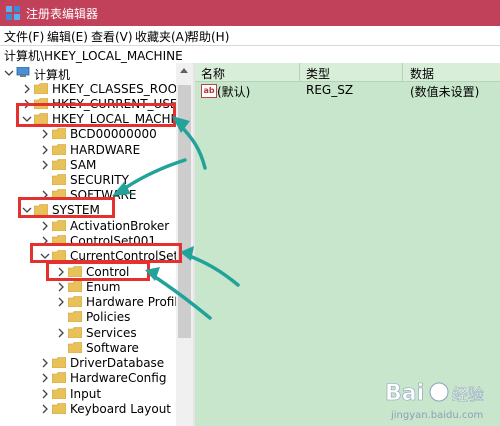 The image size is (500, 426). Describe the element at coordinates (468, 394) in the screenshot. I see `svg-text: 经验` at that location.